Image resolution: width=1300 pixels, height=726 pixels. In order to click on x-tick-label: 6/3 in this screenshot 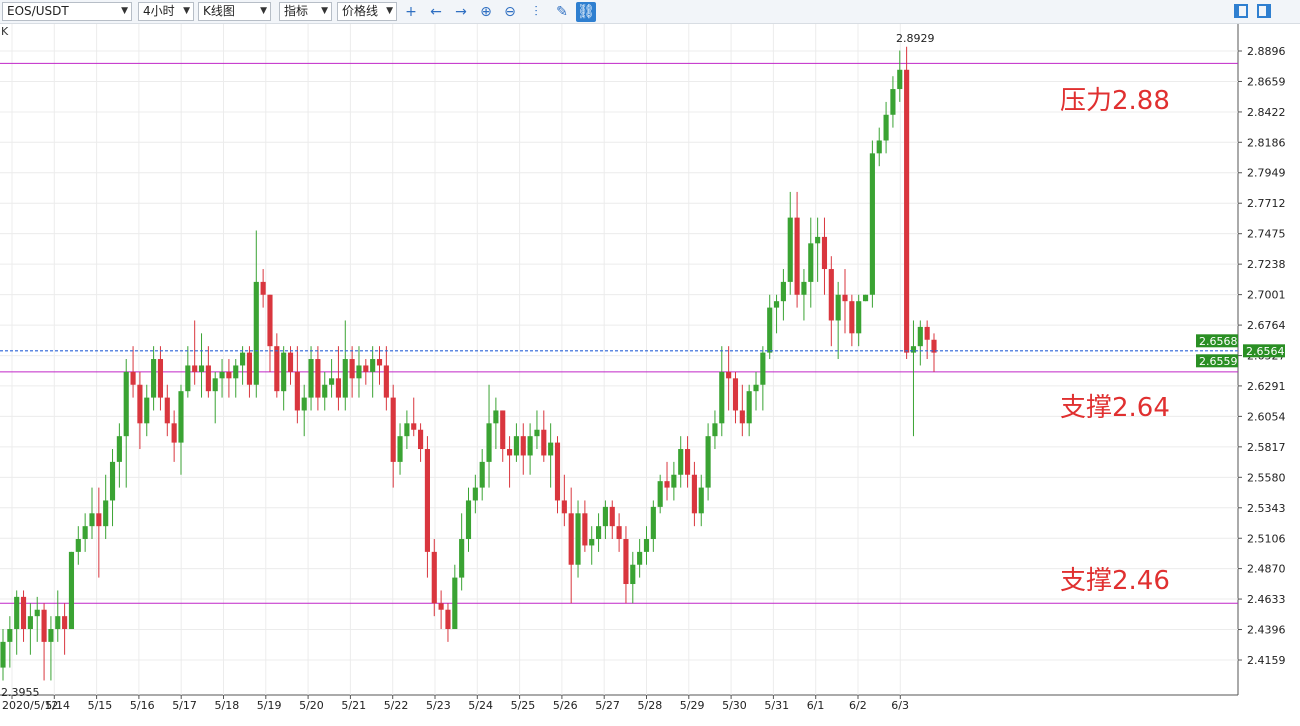, I will do `click(900, 705)`.